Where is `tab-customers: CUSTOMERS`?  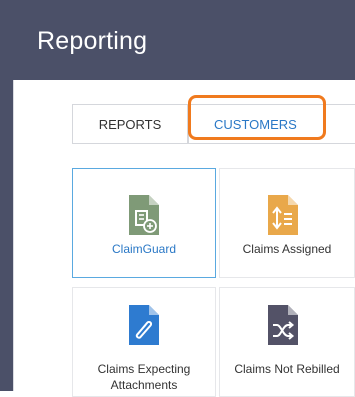
tab-customers: CUSTOMERS is located at coordinates (271, 124).